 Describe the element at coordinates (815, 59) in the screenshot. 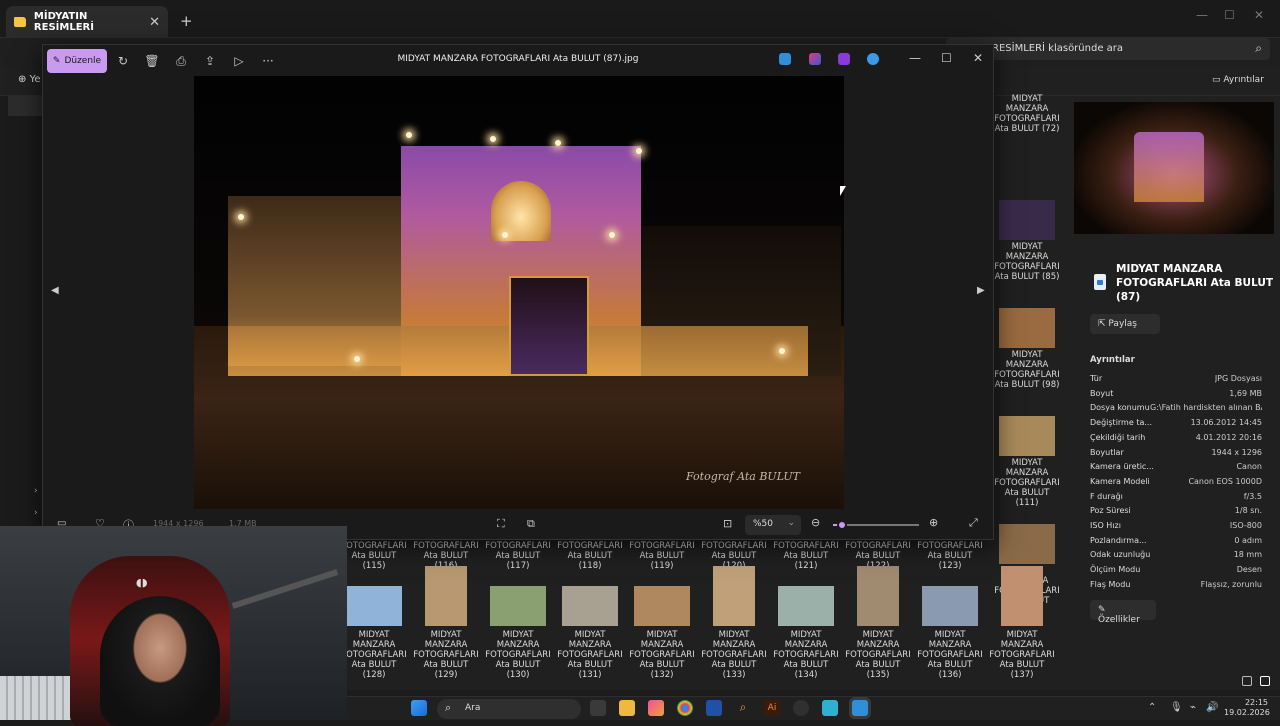

I see `clipchamp-icon` at that location.